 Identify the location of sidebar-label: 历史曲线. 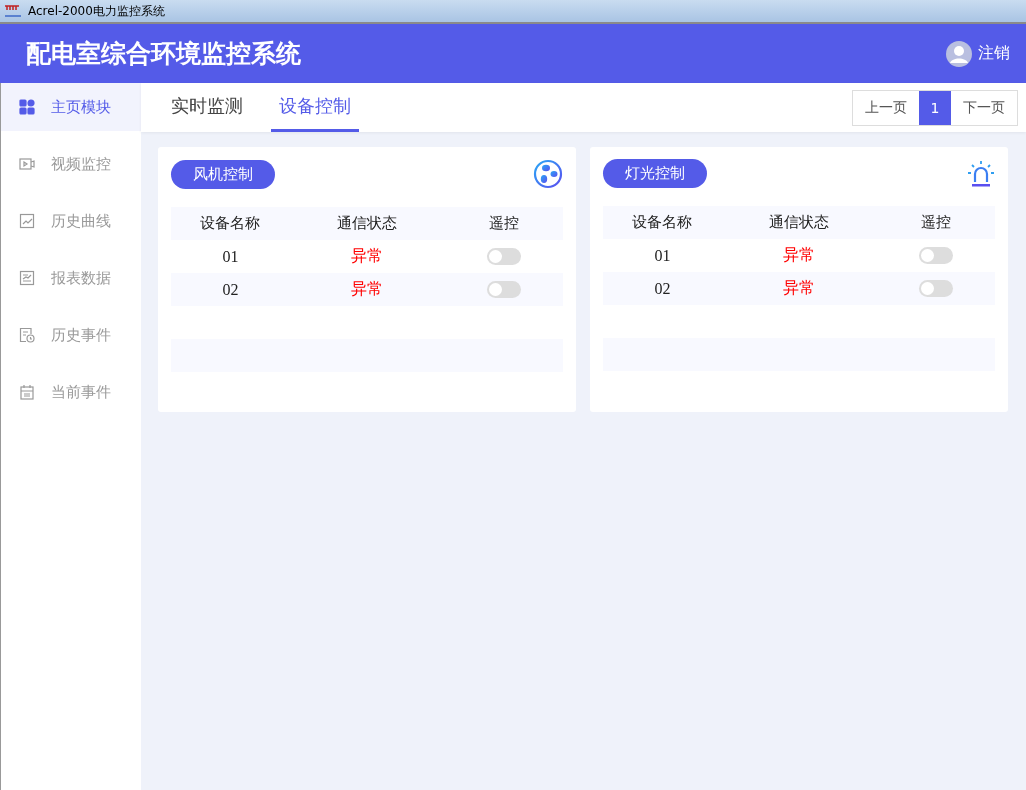
(81, 221).